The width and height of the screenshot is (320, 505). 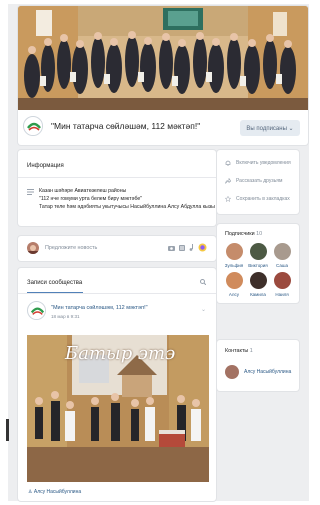 What do you see at coordinates (171, 248) in the screenshot?
I see `camera-icon` at bounding box center [171, 248].